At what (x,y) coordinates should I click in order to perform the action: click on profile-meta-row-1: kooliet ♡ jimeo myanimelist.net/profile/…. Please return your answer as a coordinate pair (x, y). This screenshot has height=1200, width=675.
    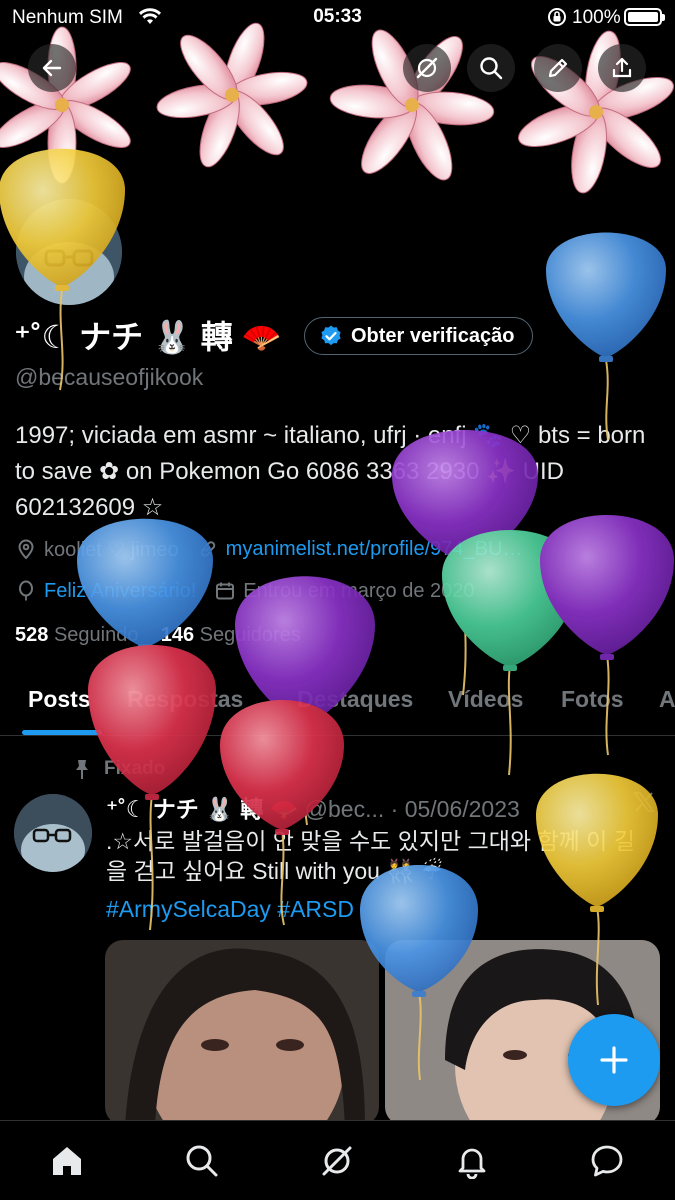
    Looking at the image, I should click on (268, 549).